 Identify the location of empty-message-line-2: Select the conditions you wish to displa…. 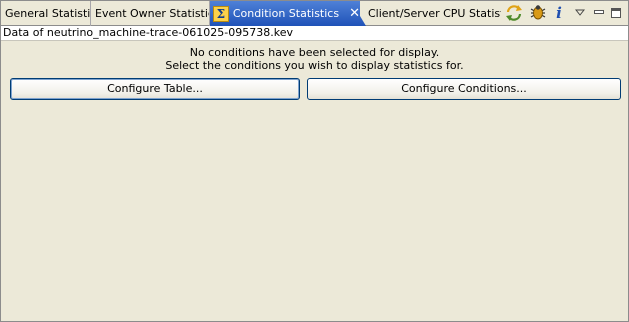
(314, 65).